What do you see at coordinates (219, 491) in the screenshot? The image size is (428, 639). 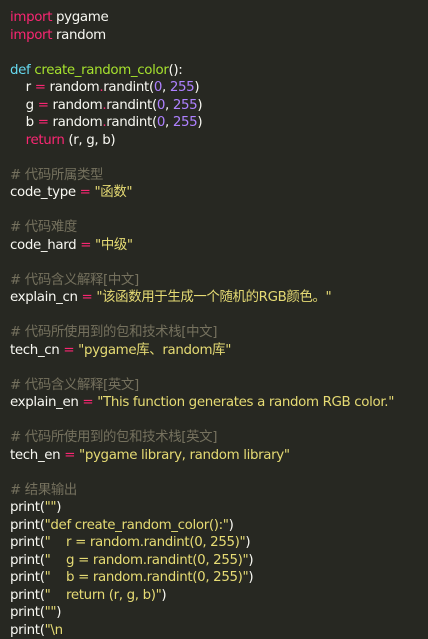 I see `code-line: # 结果输出` at bounding box center [219, 491].